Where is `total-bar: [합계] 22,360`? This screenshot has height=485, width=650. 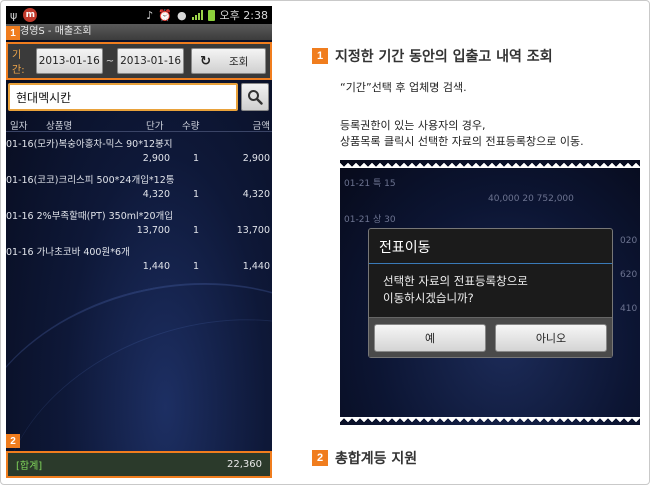 total-bar: [합계] 22,360 is located at coordinates (139, 464).